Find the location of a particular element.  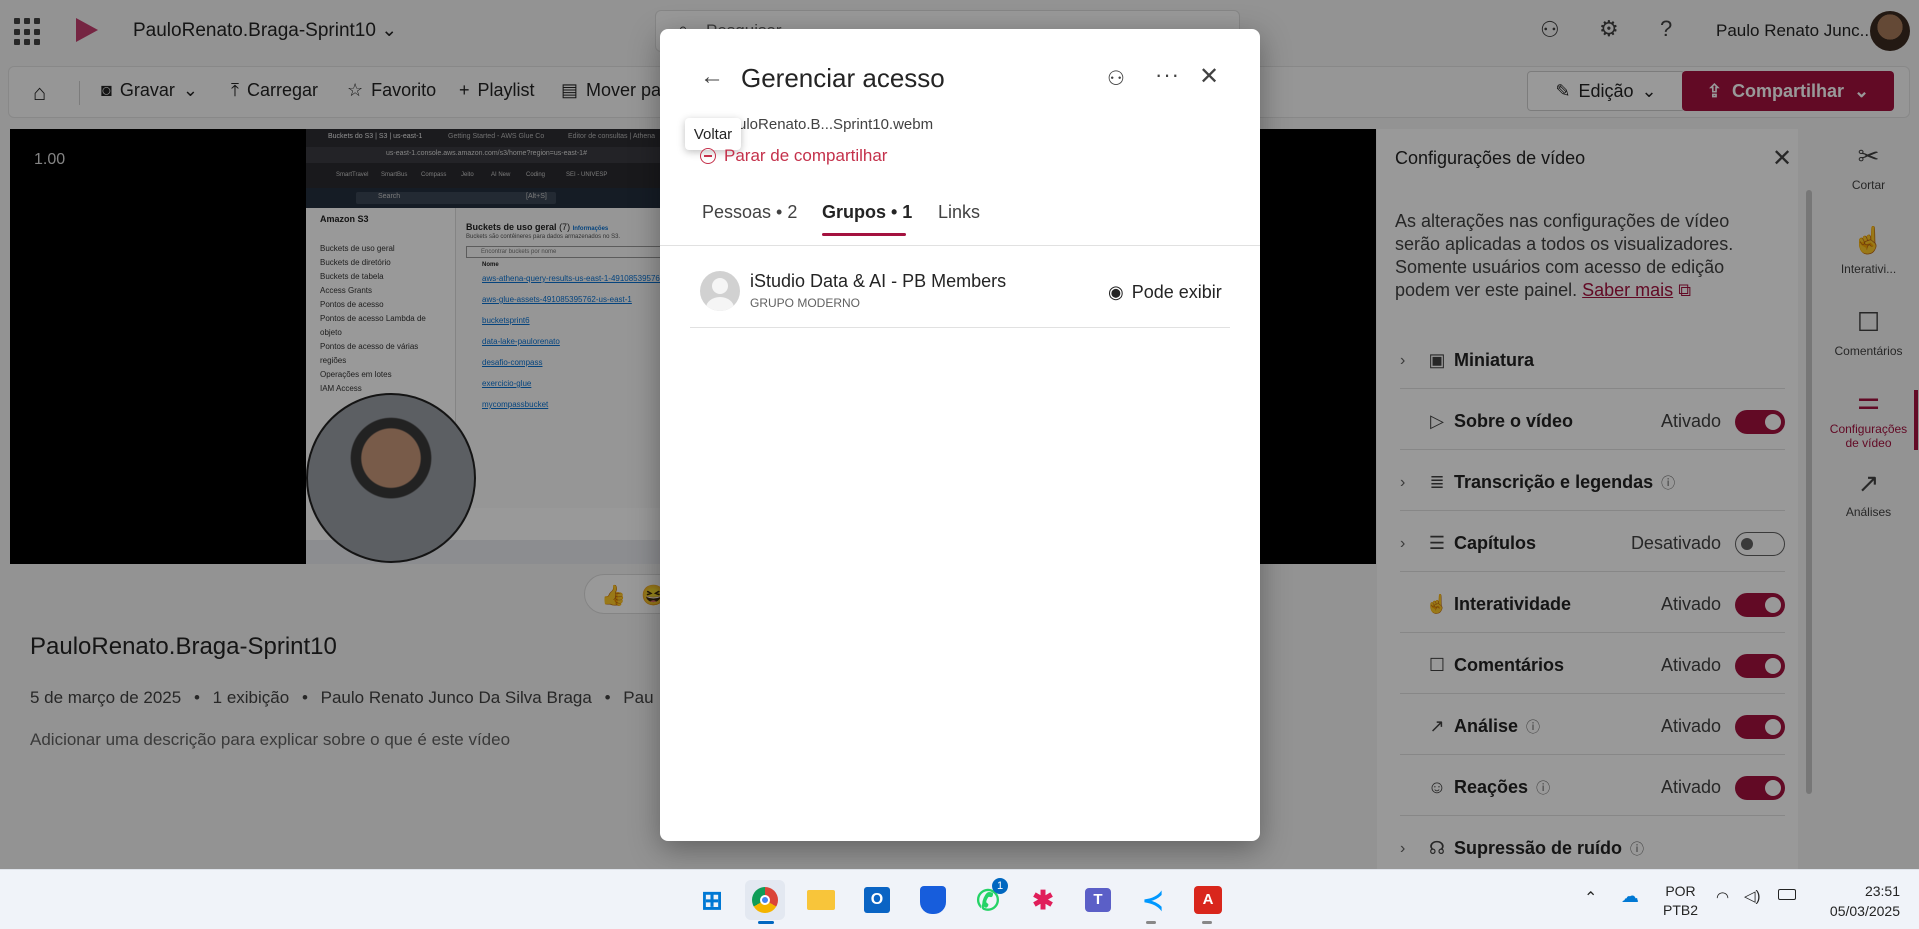

volume-icon: ◁) is located at coordinates (1752, 896).